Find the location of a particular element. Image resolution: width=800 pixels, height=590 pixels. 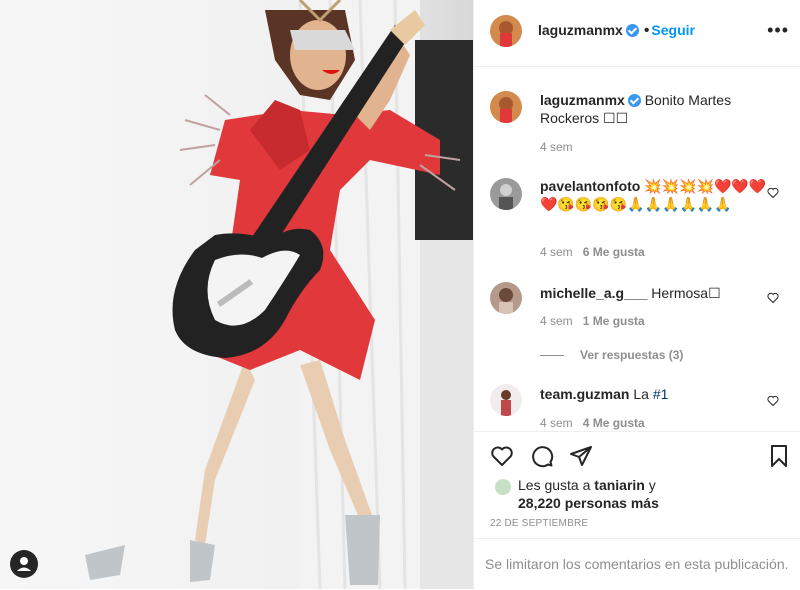

comment-username: team.guzman is located at coordinates (584, 394).